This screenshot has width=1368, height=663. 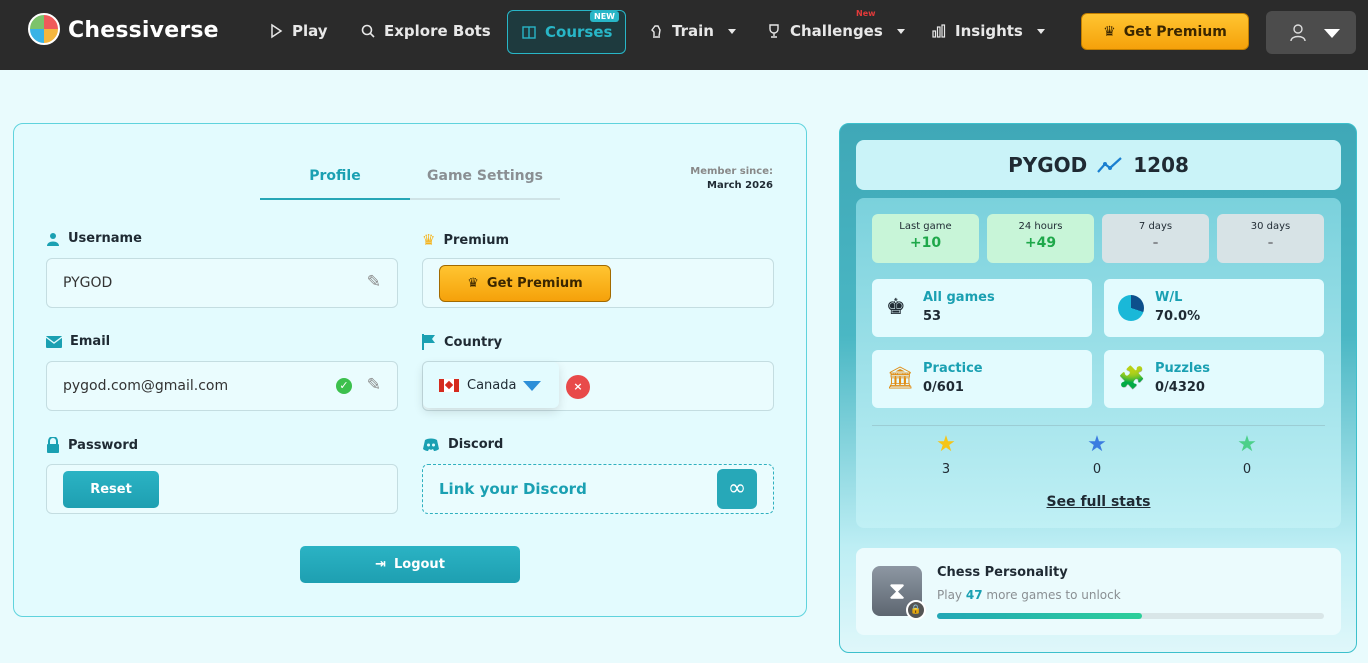 I want to click on search-icon, so click(x=368, y=31).